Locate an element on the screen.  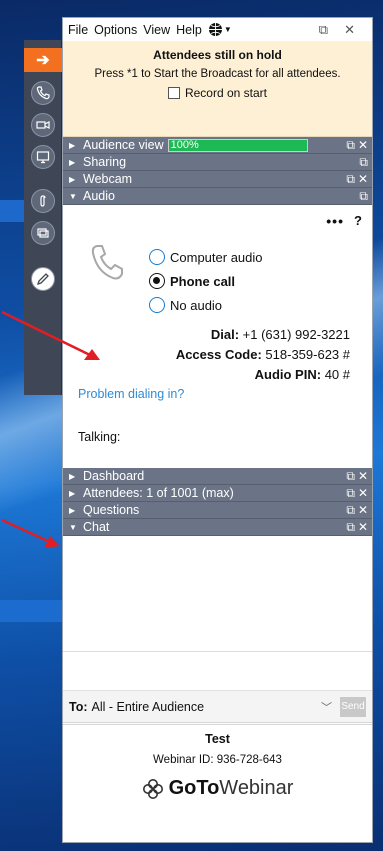
chat-log is located at coordinates (217, 594).